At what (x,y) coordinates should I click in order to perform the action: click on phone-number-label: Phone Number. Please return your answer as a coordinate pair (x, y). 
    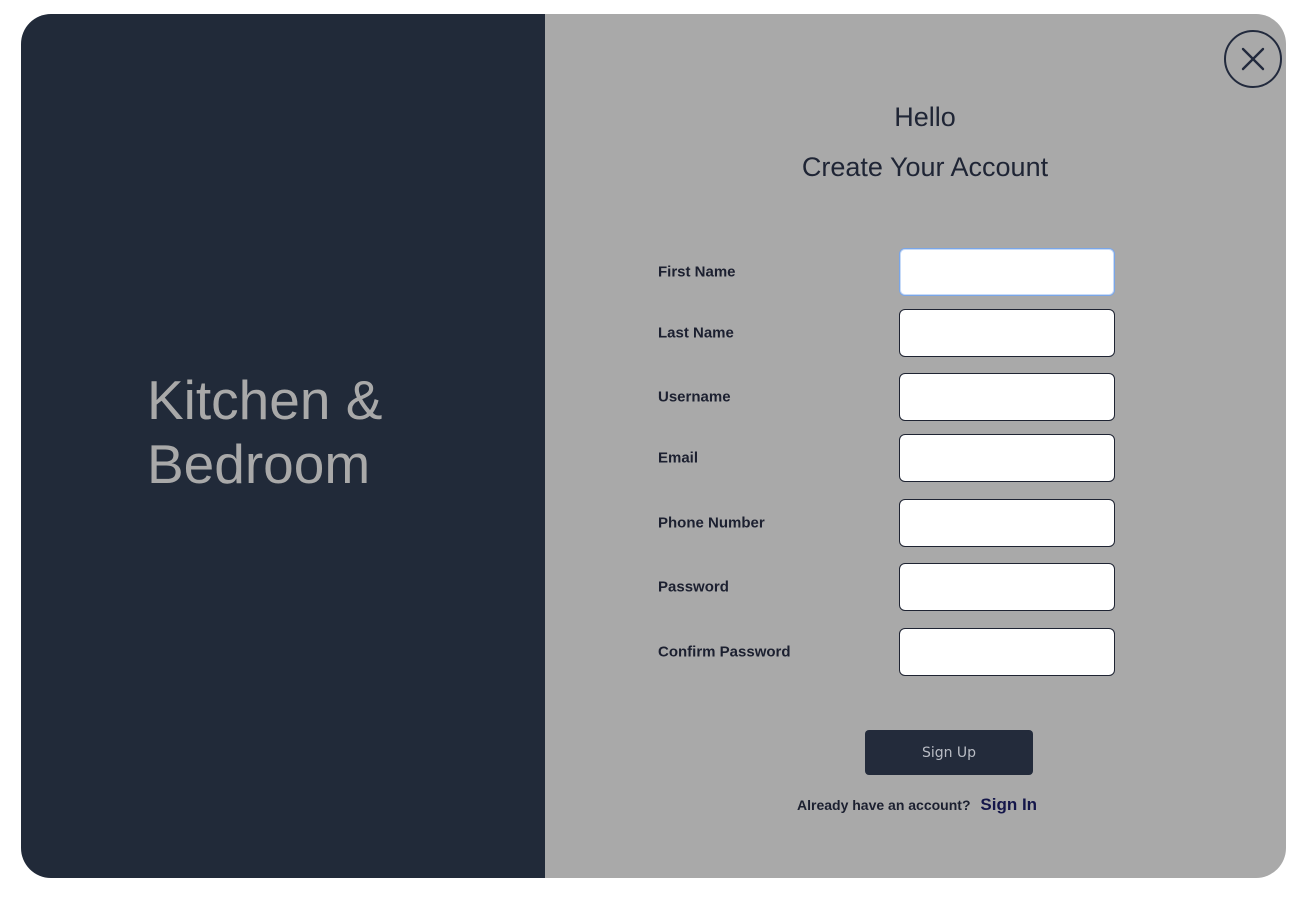
    Looking at the image, I should click on (711, 523).